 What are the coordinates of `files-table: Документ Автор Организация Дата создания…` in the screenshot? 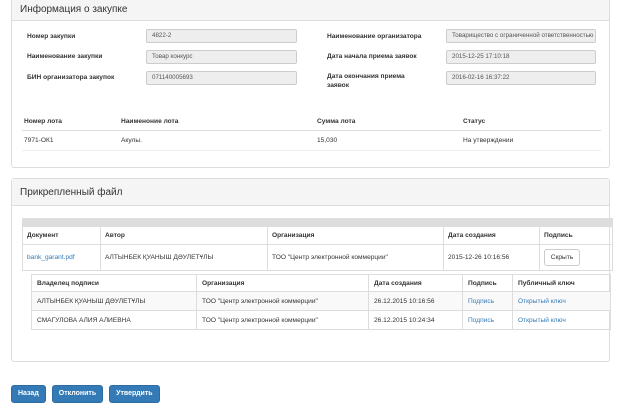 It's located at (317, 248).